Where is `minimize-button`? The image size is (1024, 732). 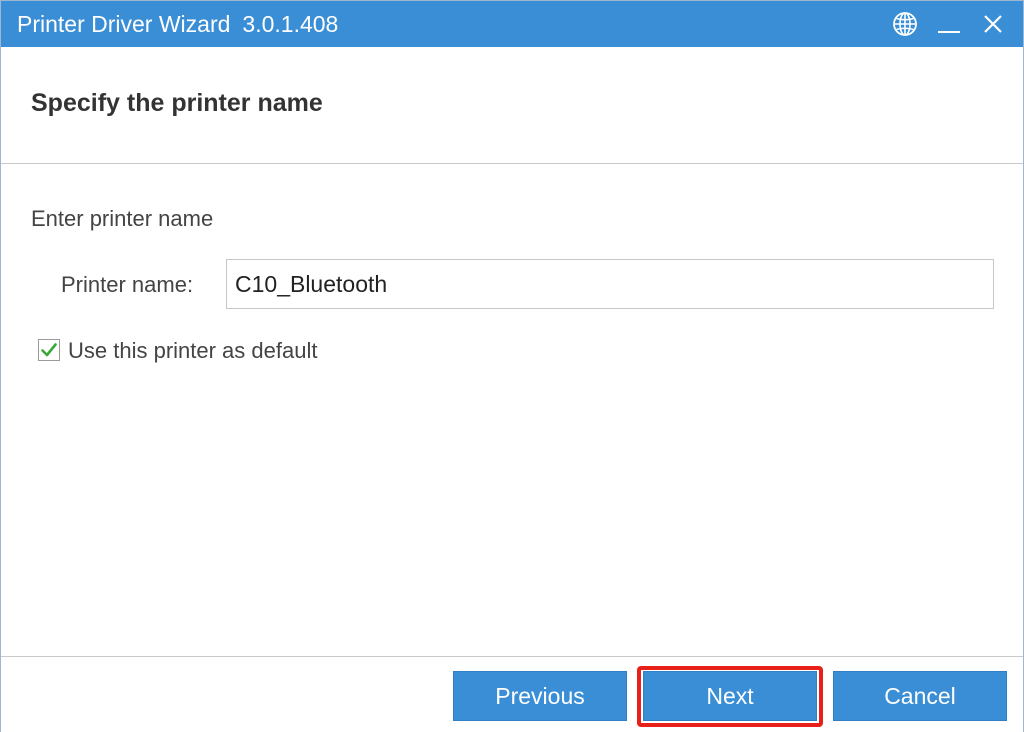
minimize-button is located at coordinates (949, 24).